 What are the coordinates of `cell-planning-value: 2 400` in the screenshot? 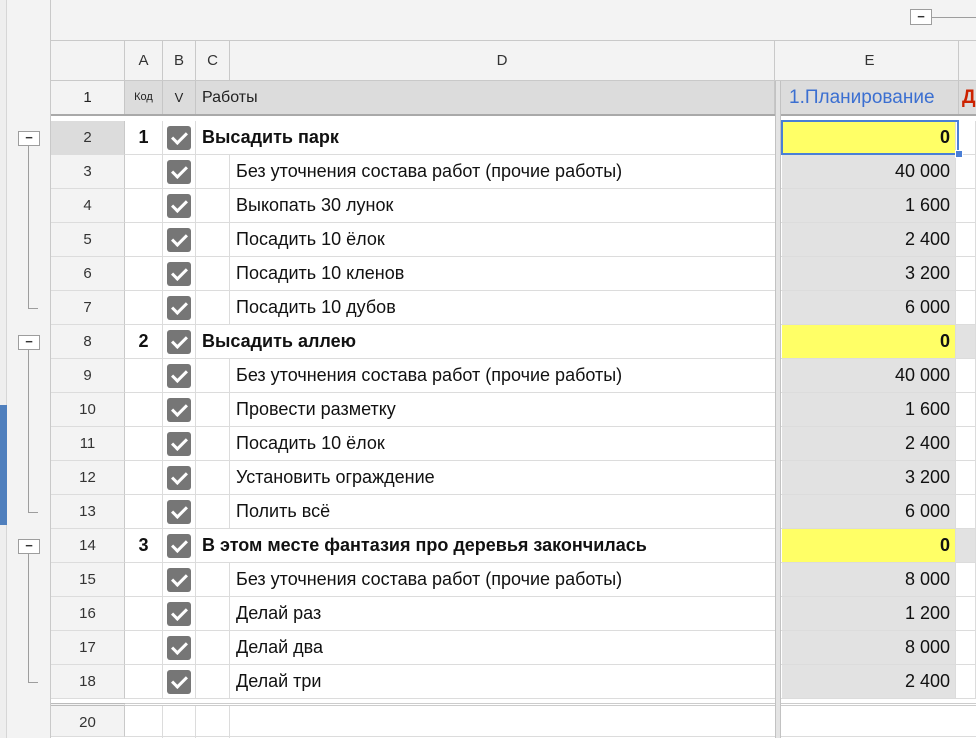 It's located at (869, 681).